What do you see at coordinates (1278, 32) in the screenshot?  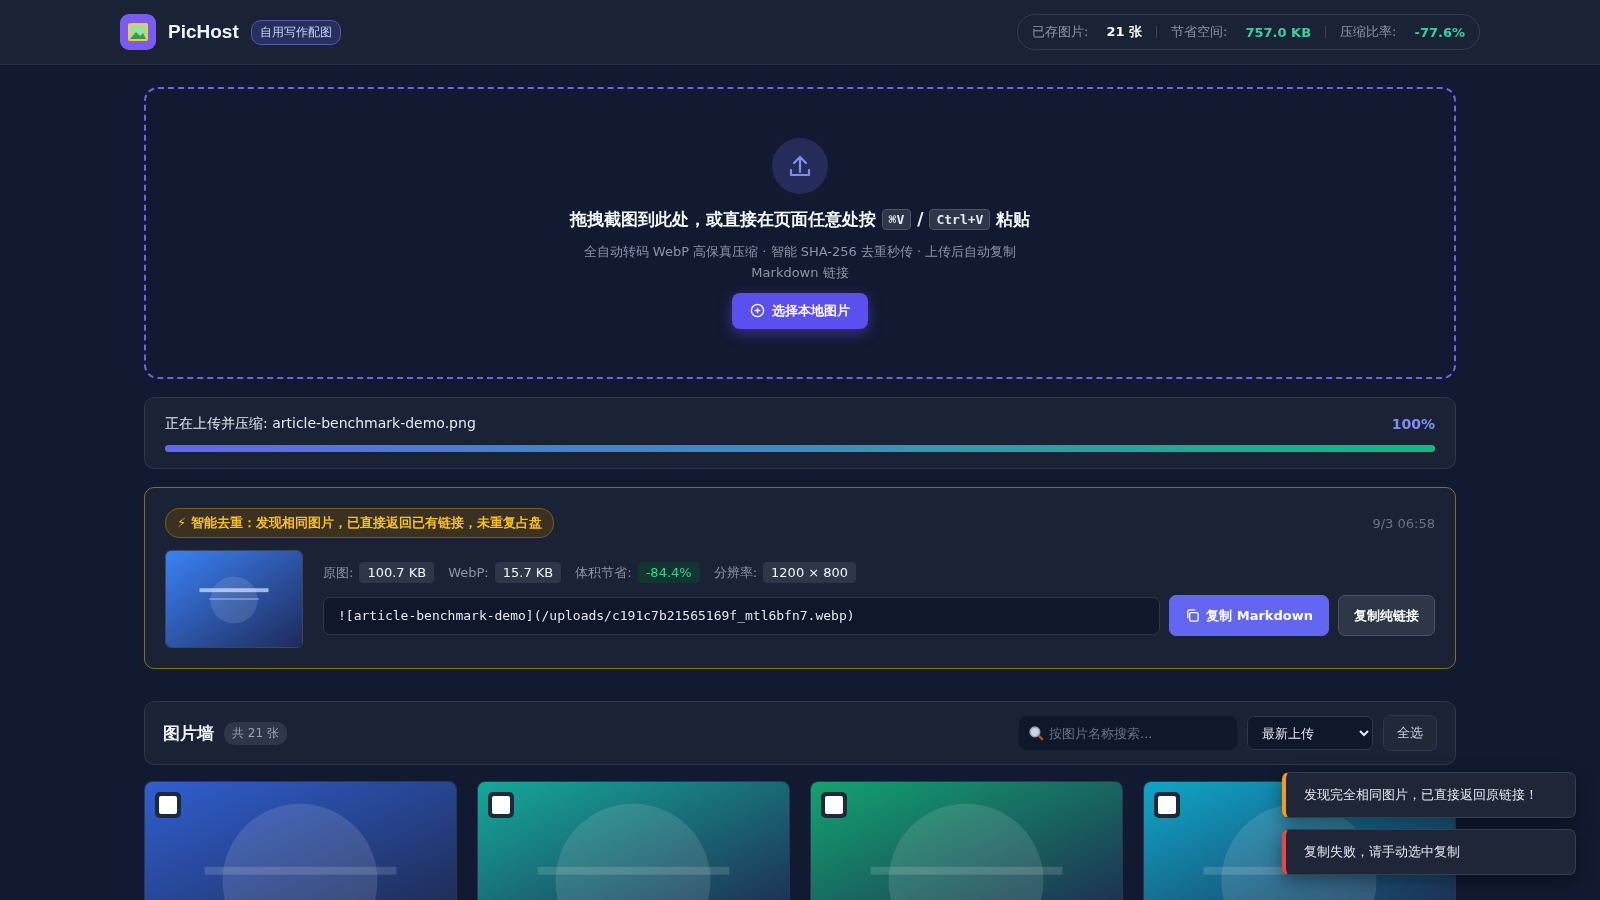 I see `stat-value: 757.0 KB` at bounding box center [1278, 32].